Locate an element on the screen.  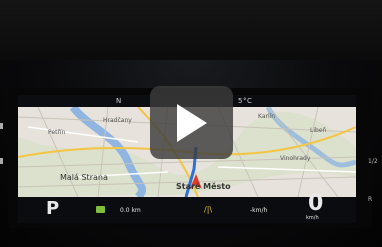
speed-unit: km/h is located at coordinates (312, 218).